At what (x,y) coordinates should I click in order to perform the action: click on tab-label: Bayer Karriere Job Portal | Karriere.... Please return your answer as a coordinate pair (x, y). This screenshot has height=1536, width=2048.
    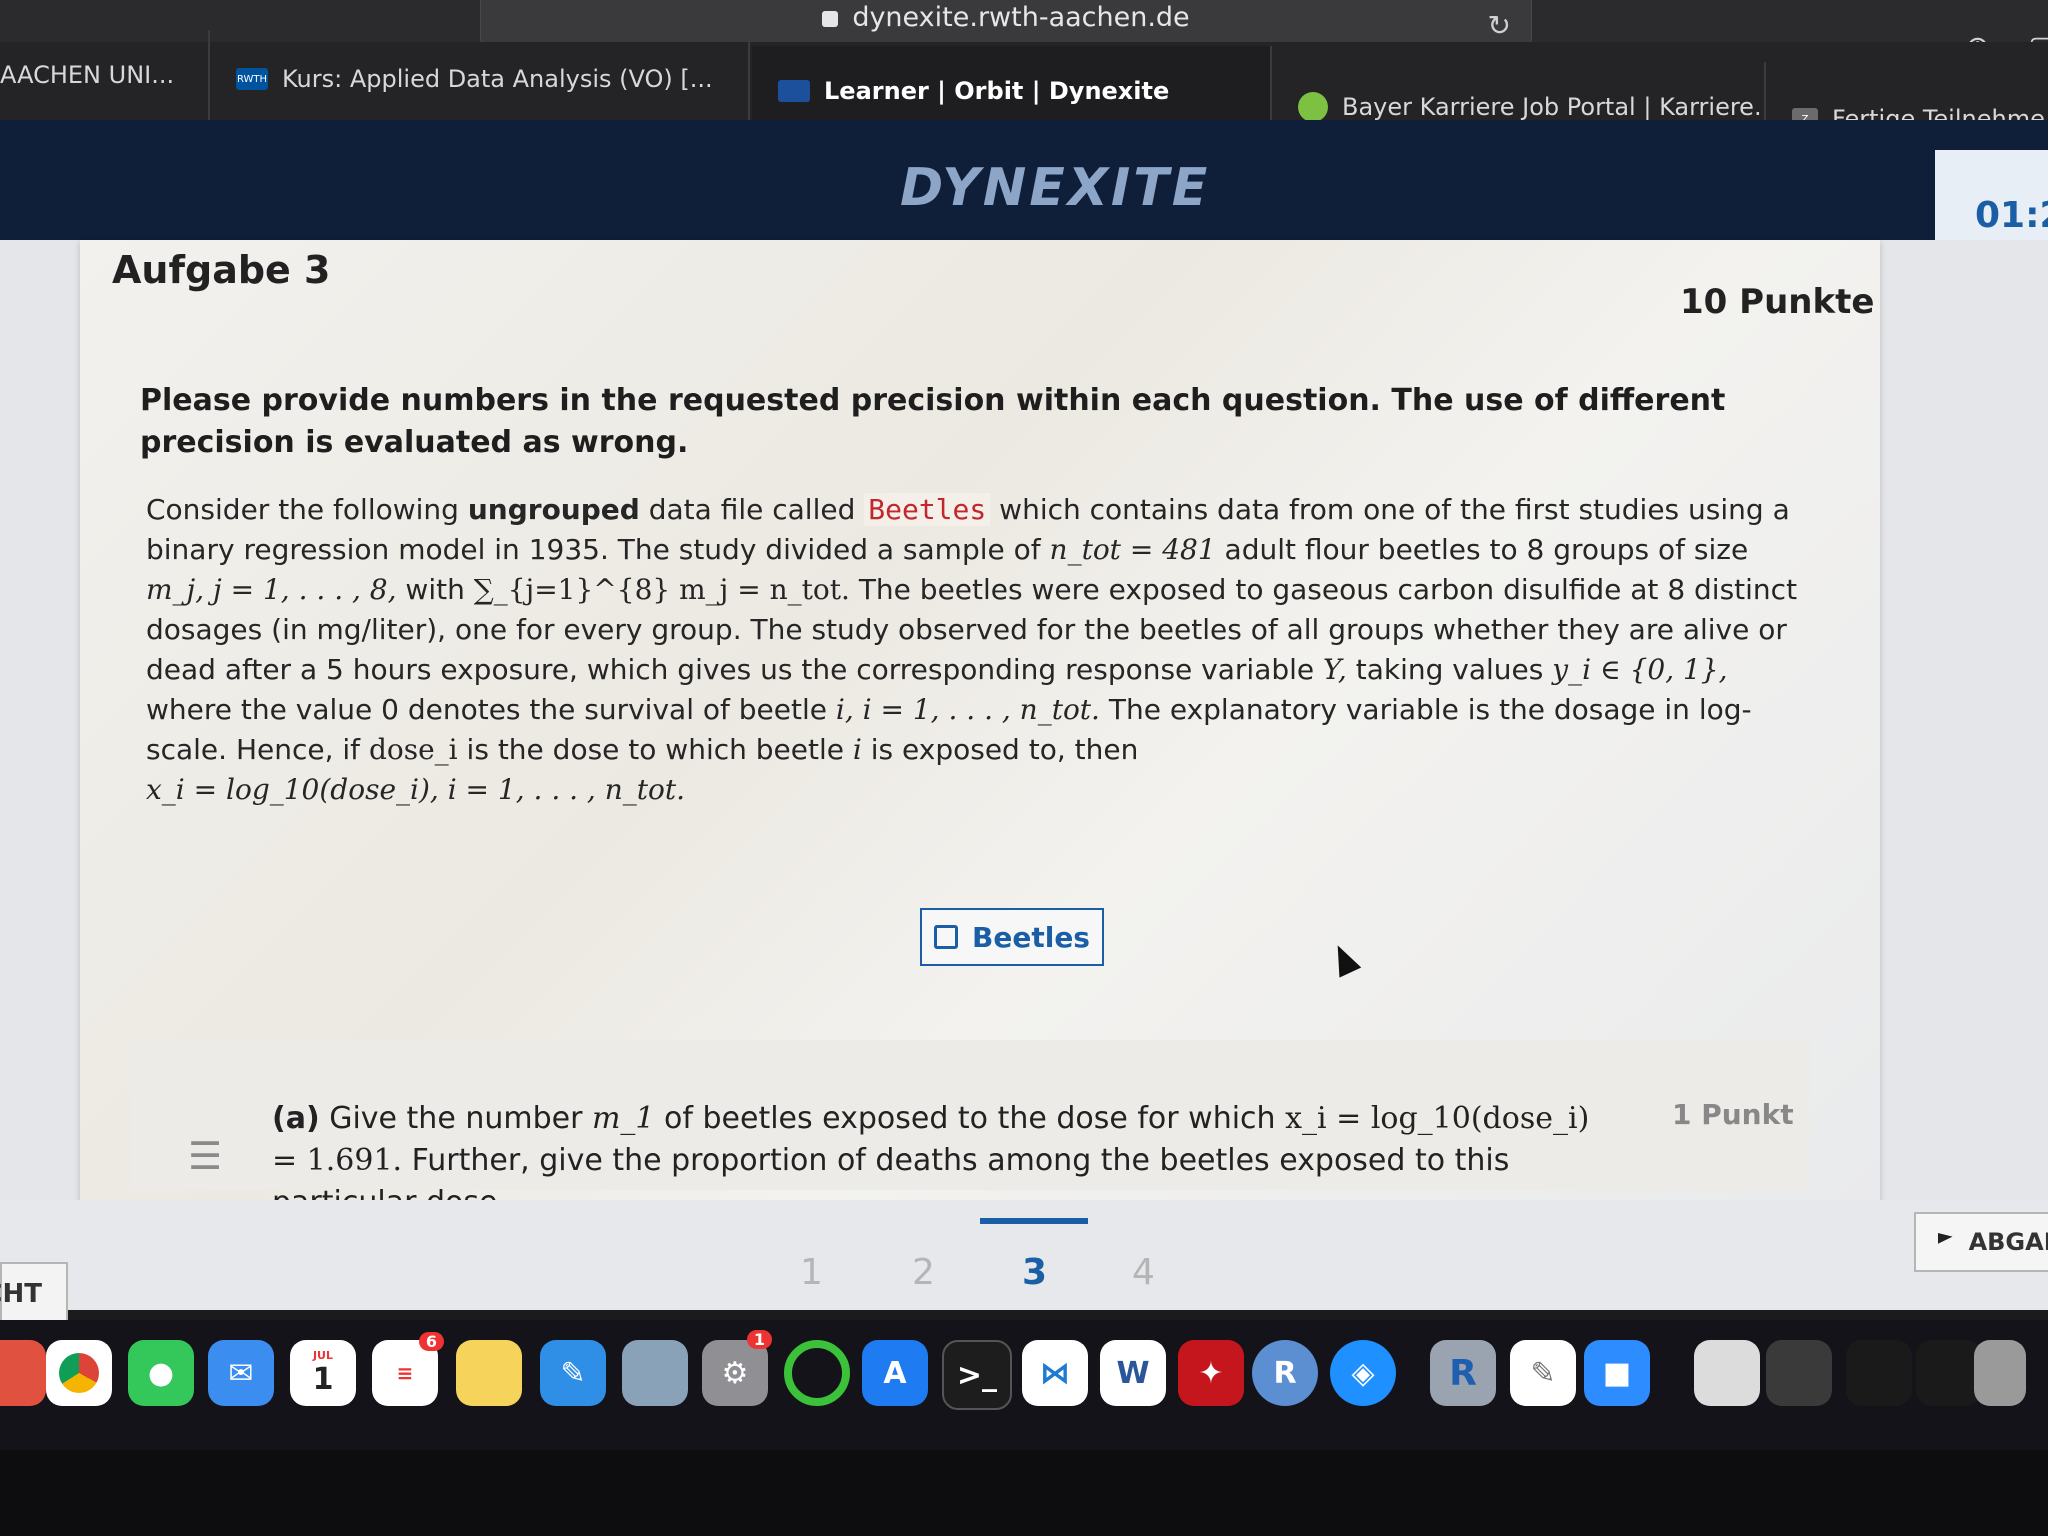
    Looking at the image, I should click on (1554, 107).